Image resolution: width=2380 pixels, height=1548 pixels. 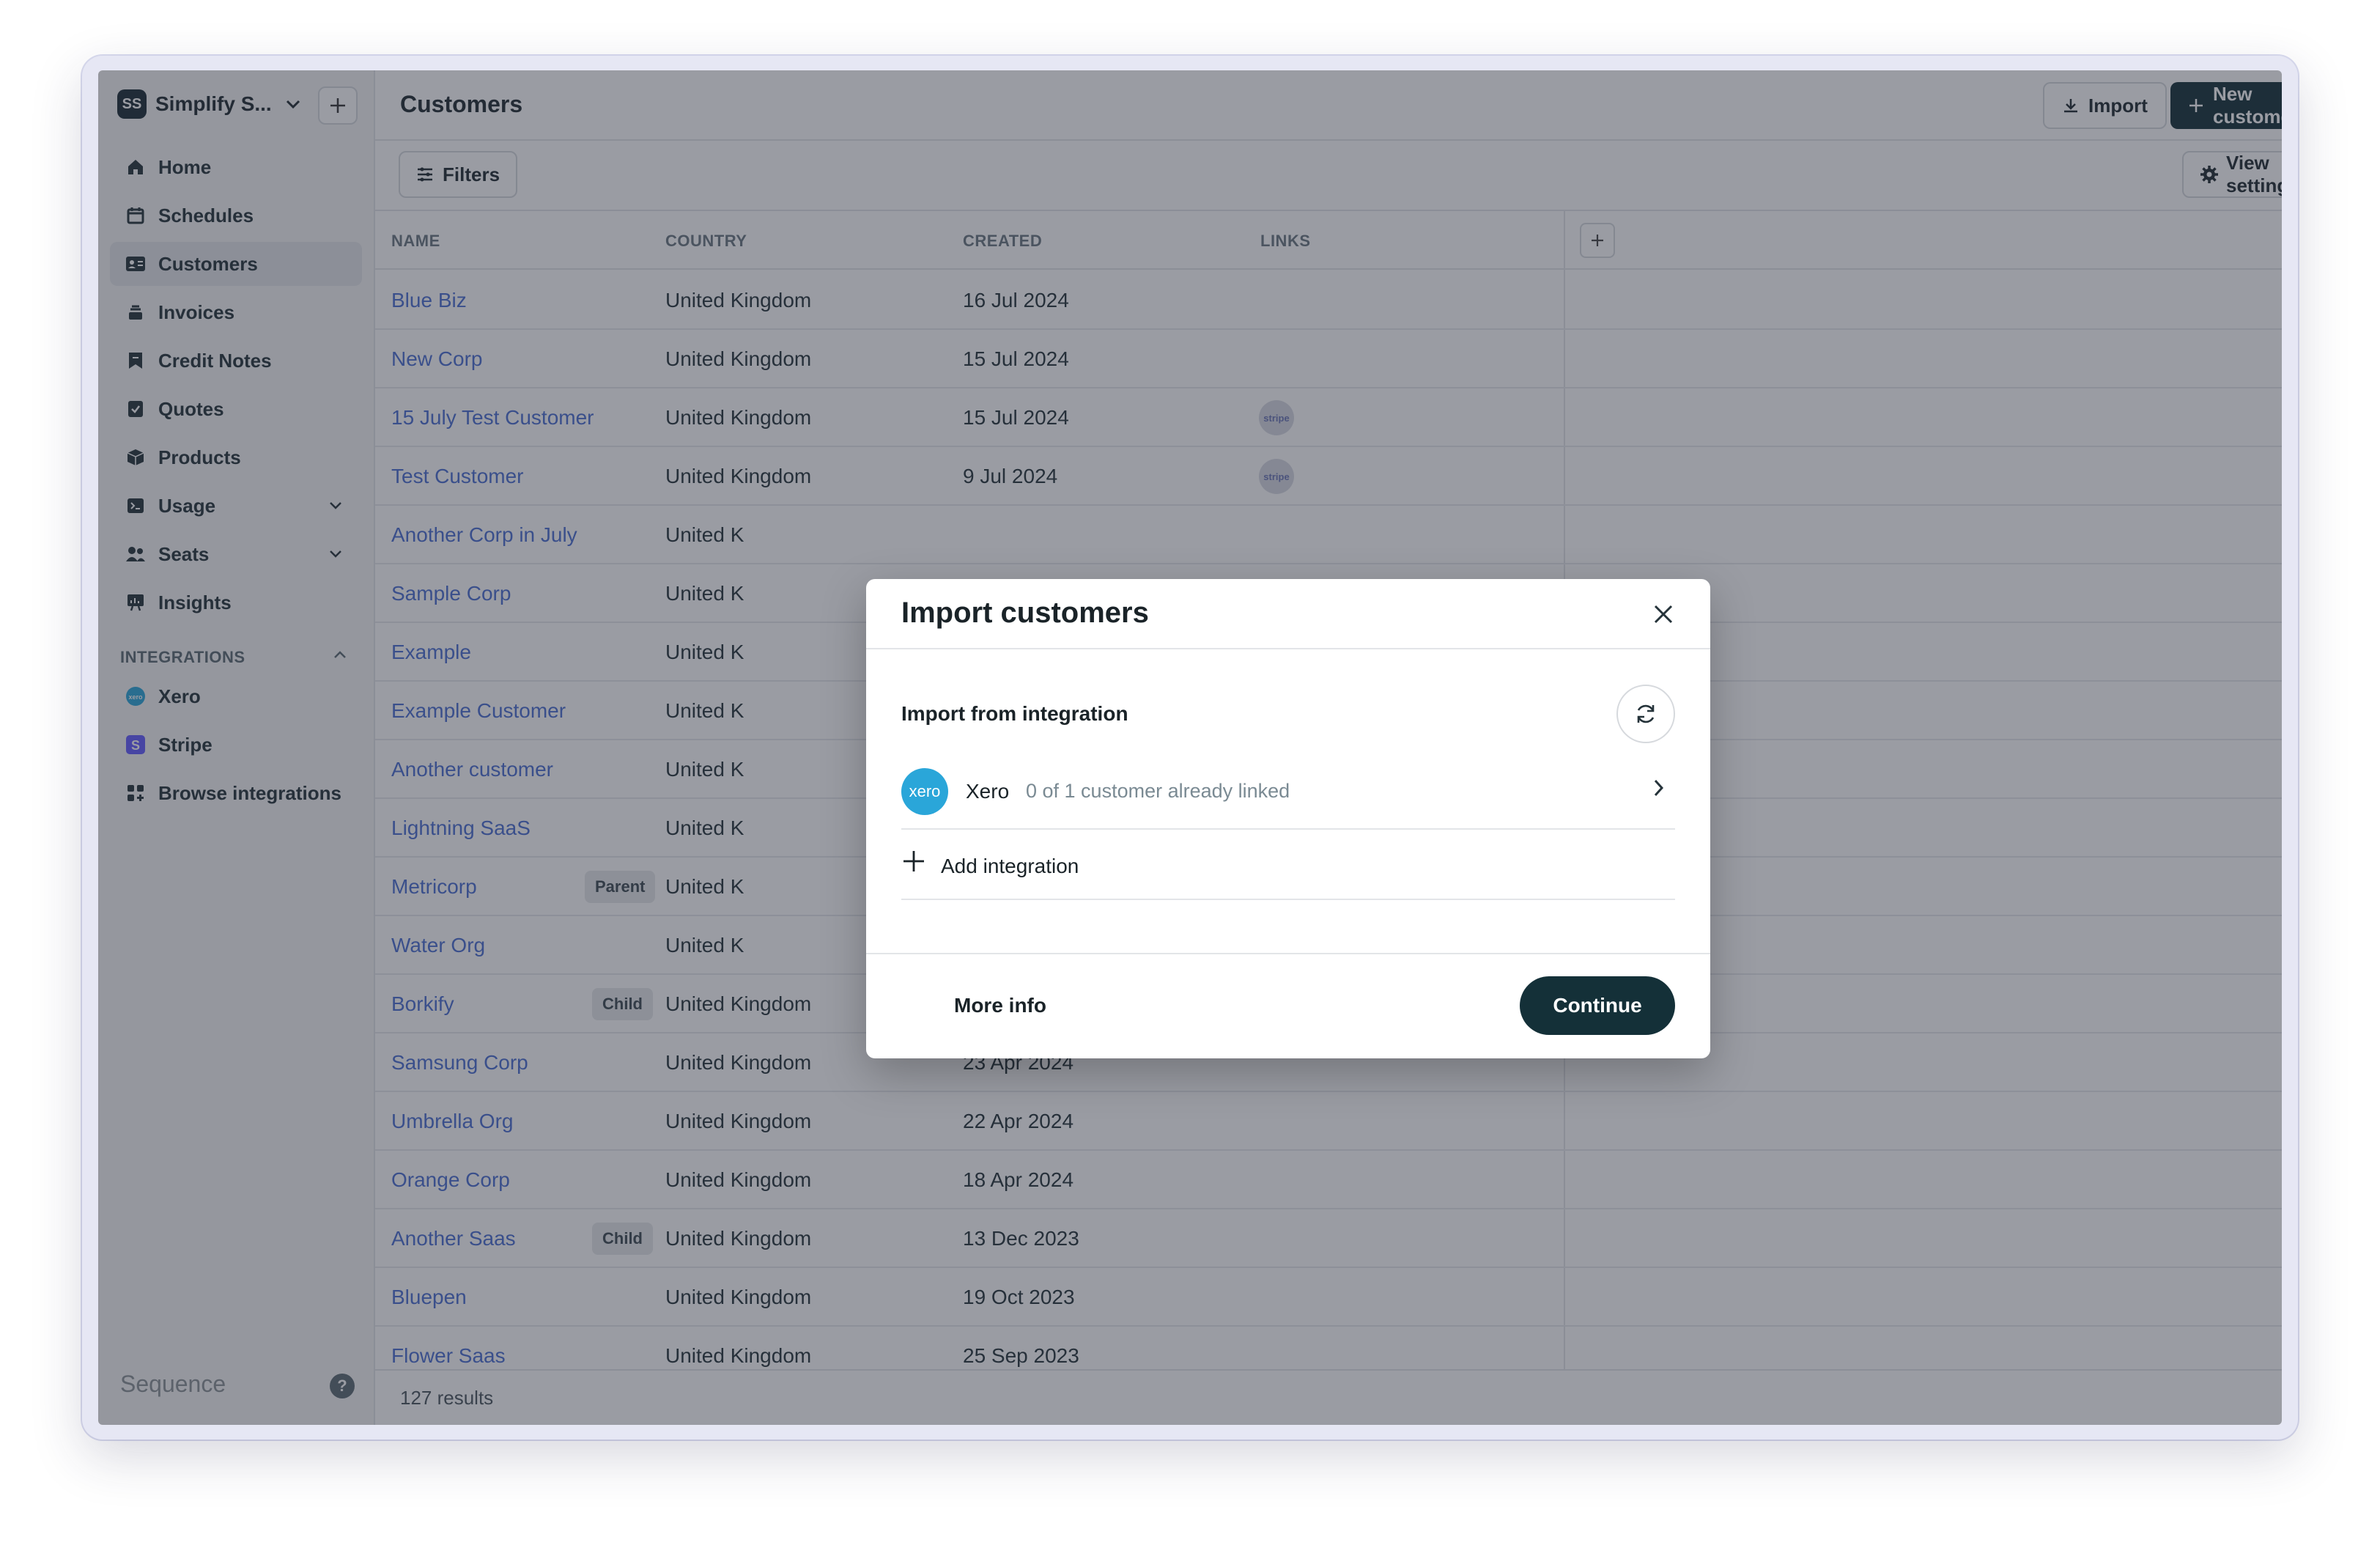 I want to click on refresh-button, so click(x=1645, y=714).